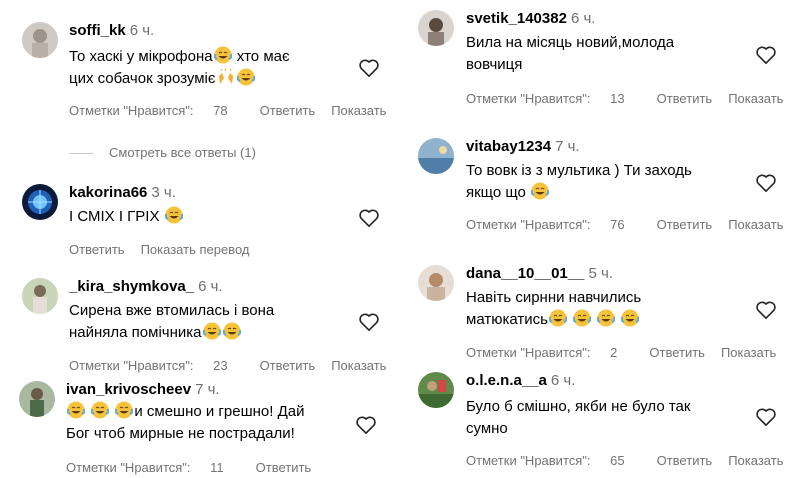  I want to click on username: vitabay1234, so click(508, 146).